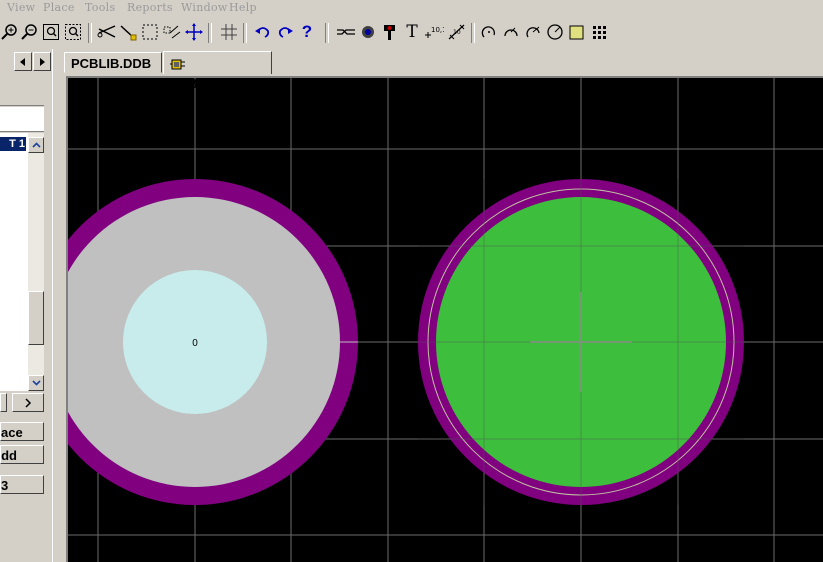 Image resolution: width=823 pixels, height=562 pixels. What do you see at coordinates (100, 7) in the screenshot?
I see `menu-tools: Tools` at bounding box center [100, 7].